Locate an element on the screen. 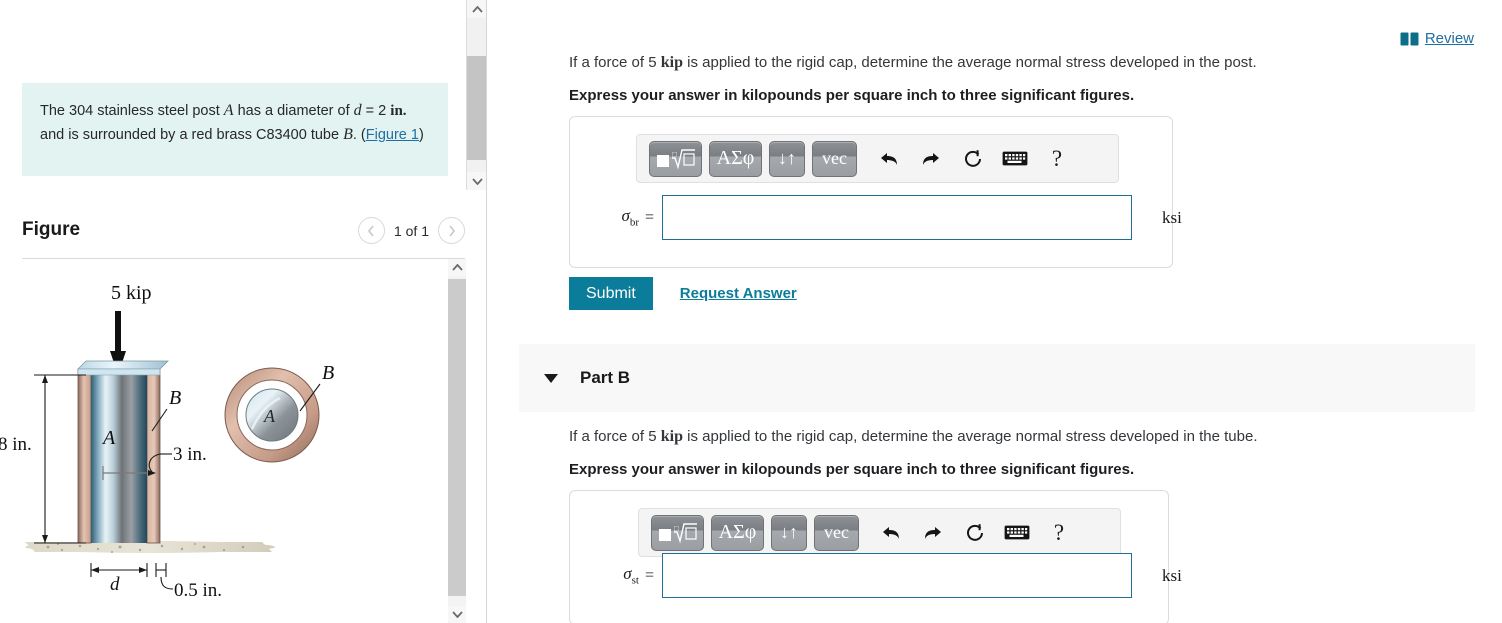 This screenshot has width=1502, height=623. part-a-math-toolbar: □ ΑΣφ ↓↑ vec ? is located at coordinates (877, 158).